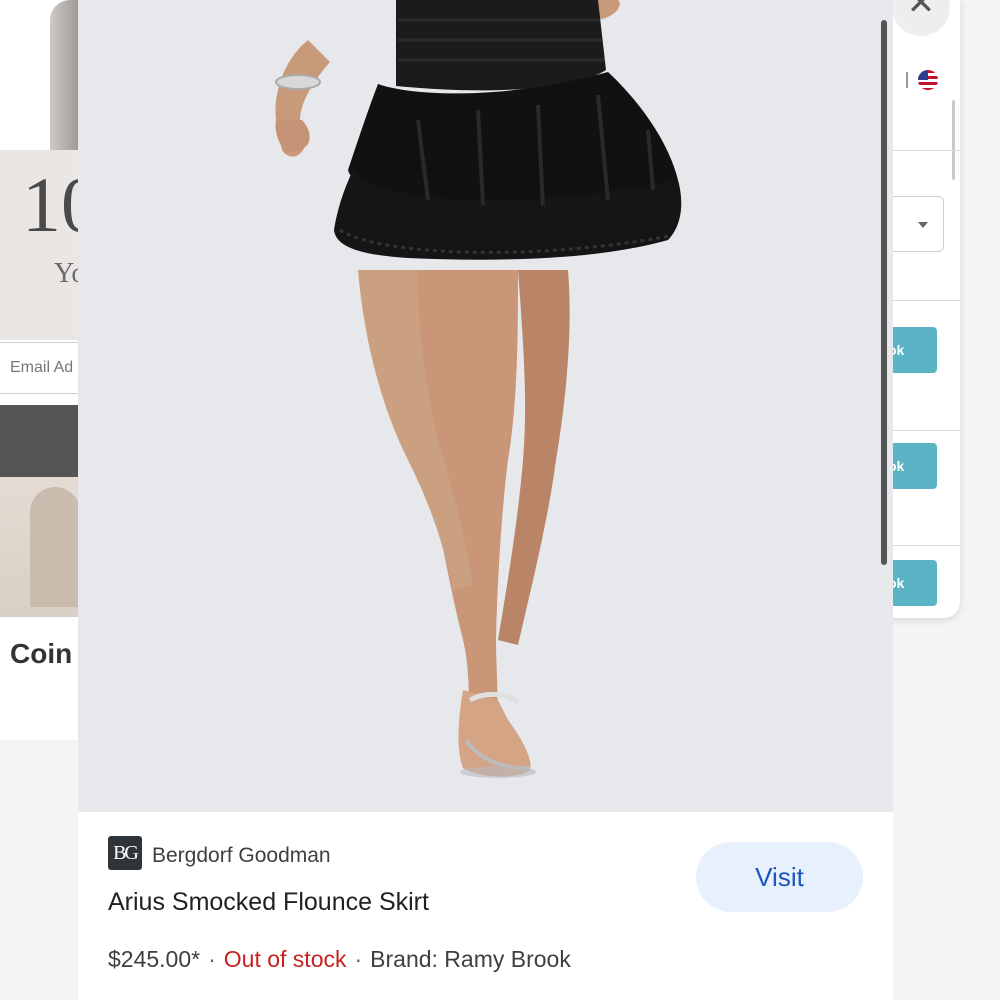 The height and width of the screenshot is (1000, 1000). I want to click on store-logo-icon: BG, so click(125, 853).